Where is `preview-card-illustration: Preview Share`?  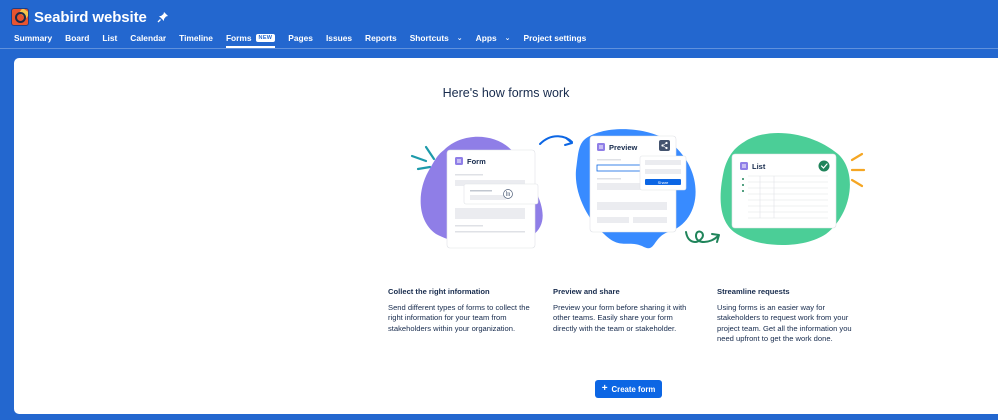
preview-card-illustration: Preview Share is located at coordinates (635, 189).